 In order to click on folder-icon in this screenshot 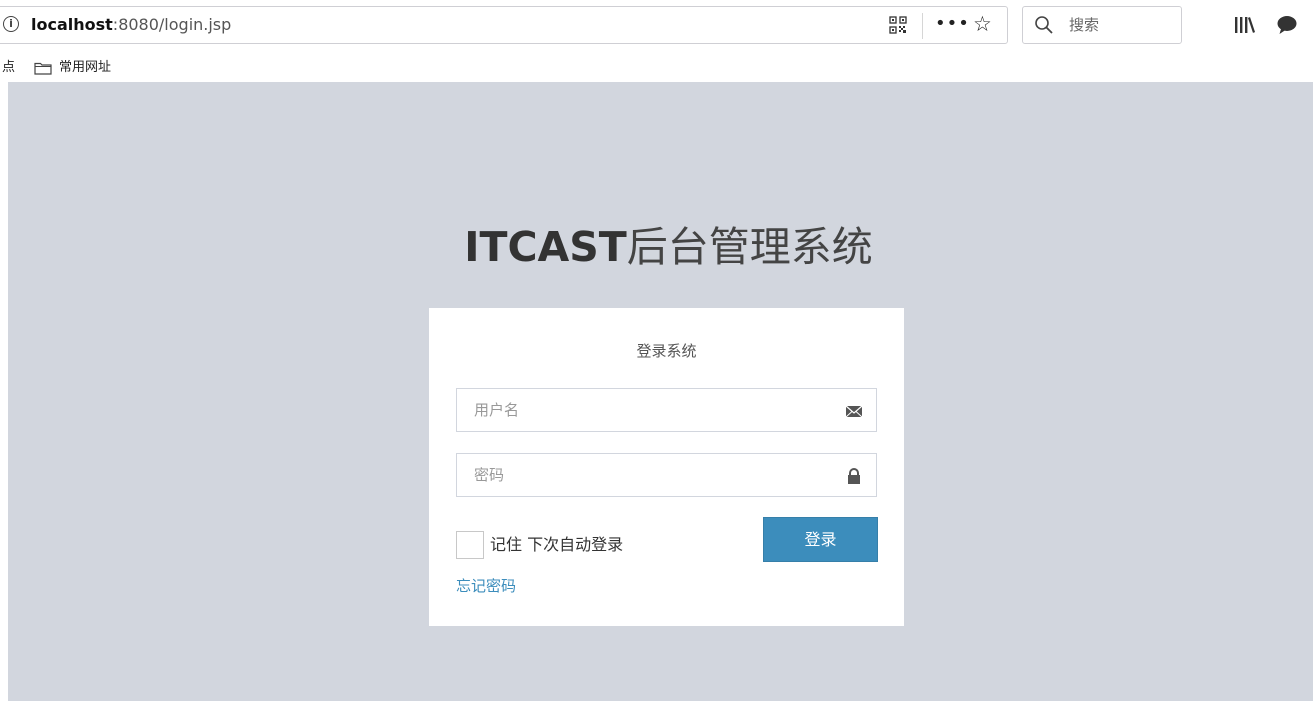, I will do `click(43, 68)`.